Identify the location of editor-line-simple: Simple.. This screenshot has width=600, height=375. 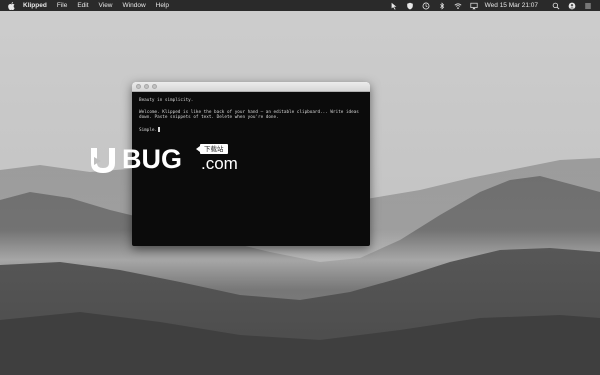
(251, 130).